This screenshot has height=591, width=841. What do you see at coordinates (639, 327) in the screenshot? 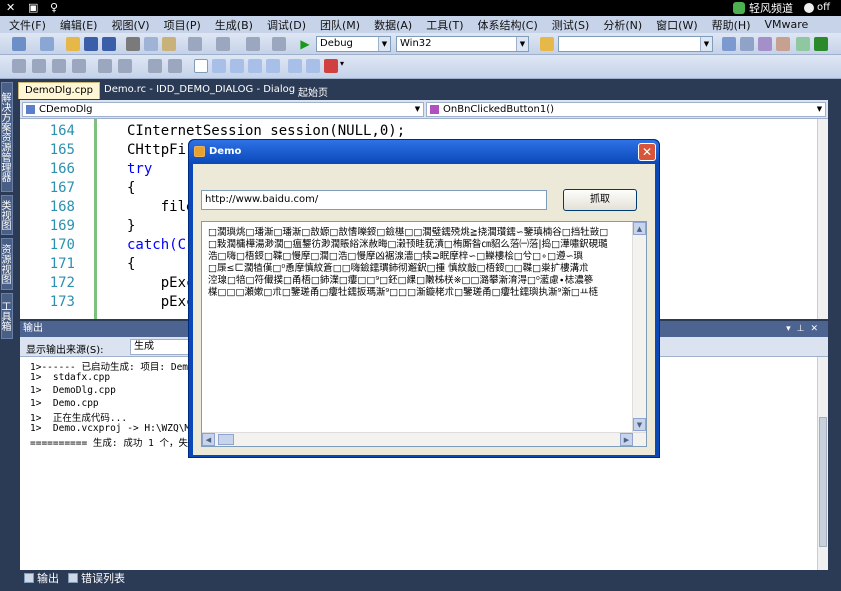
I see `result-vertical-scrollbar: ▲ ▼` at bounding box center [639, 327].